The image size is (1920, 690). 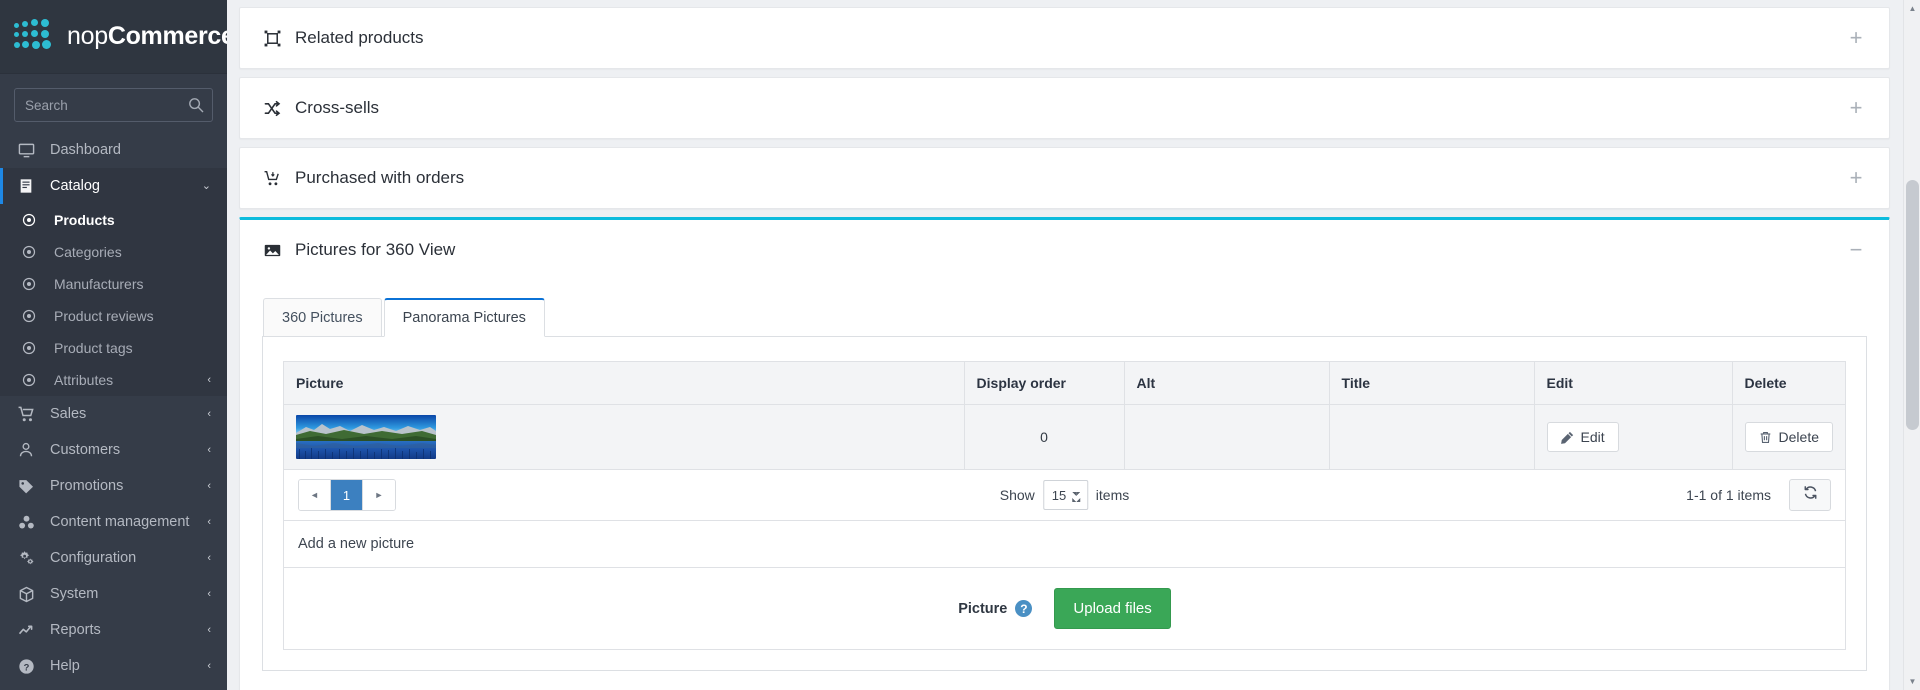 I want to click on sidebar-item-configuration: Configuration ‹, so click(x=113, y=558).